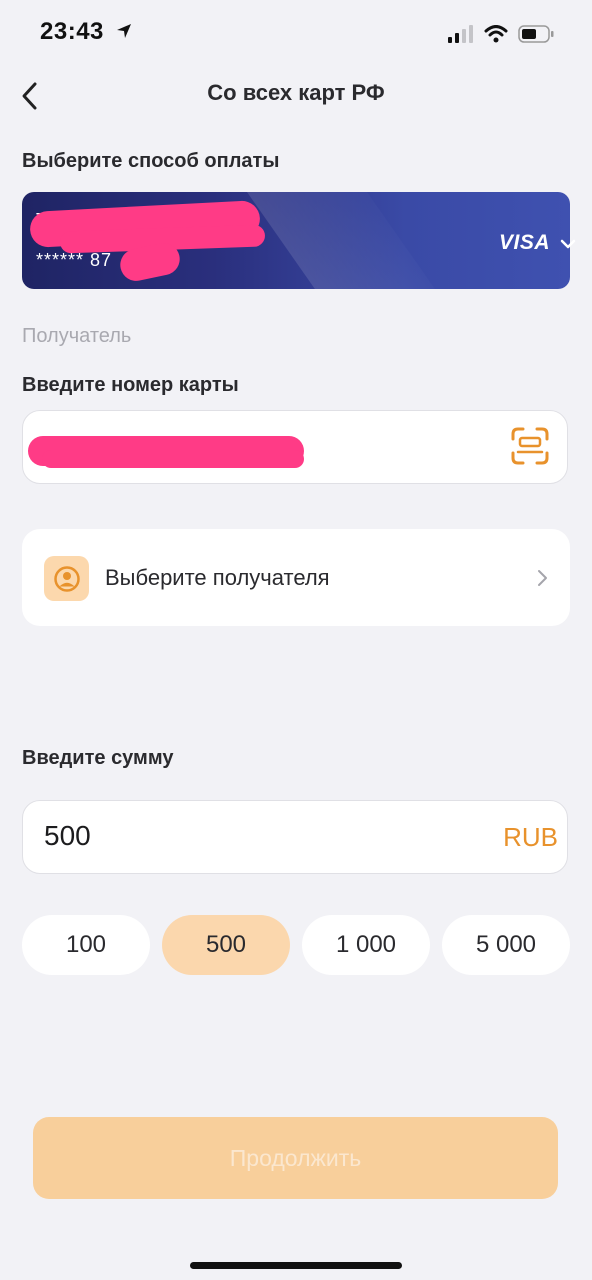  Describe the element at coordinates (86, 32) in the screenshot. I see `status-time: 23:43` at that location.